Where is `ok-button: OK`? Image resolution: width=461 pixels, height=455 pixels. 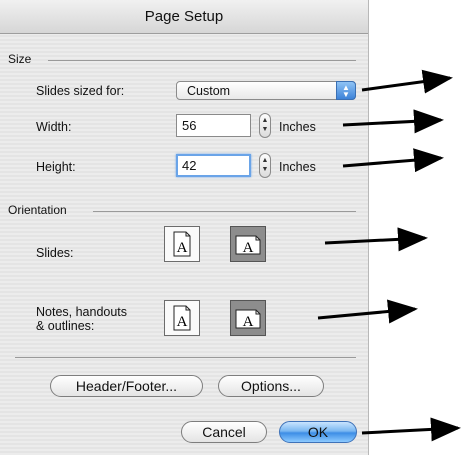 ok-button: OK is located at coordinates (318, 432).